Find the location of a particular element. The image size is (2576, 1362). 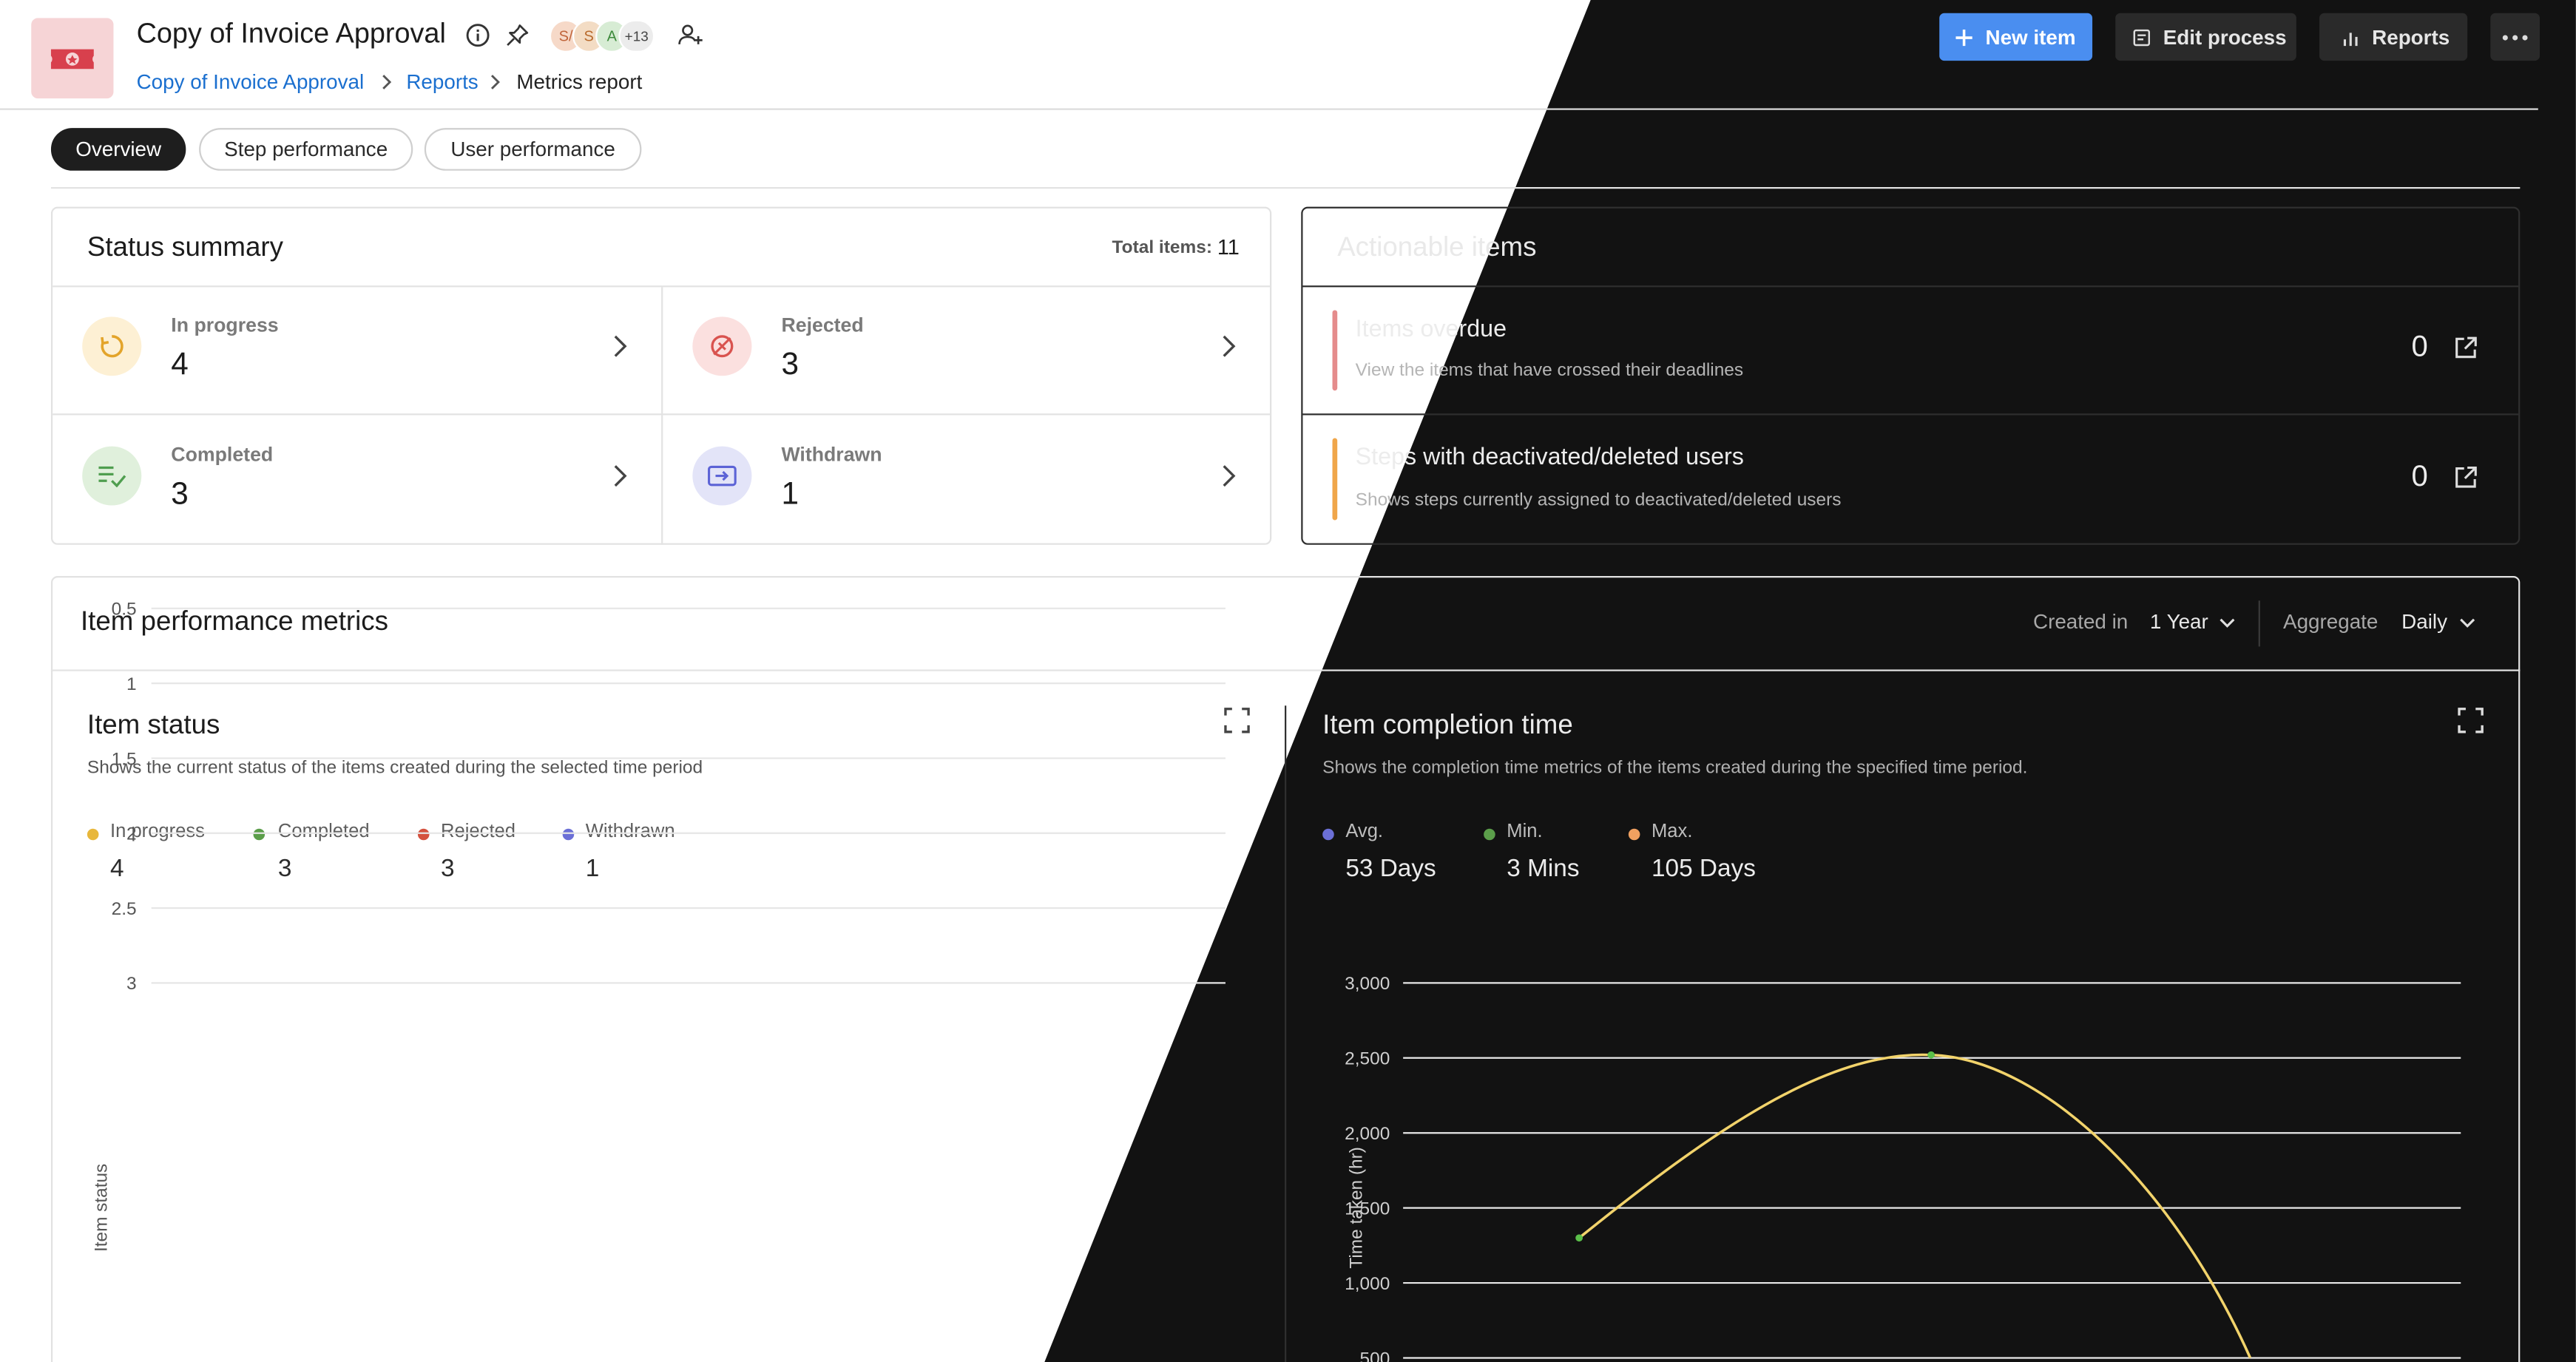

line-series is located at coordinates (1915, 1206).